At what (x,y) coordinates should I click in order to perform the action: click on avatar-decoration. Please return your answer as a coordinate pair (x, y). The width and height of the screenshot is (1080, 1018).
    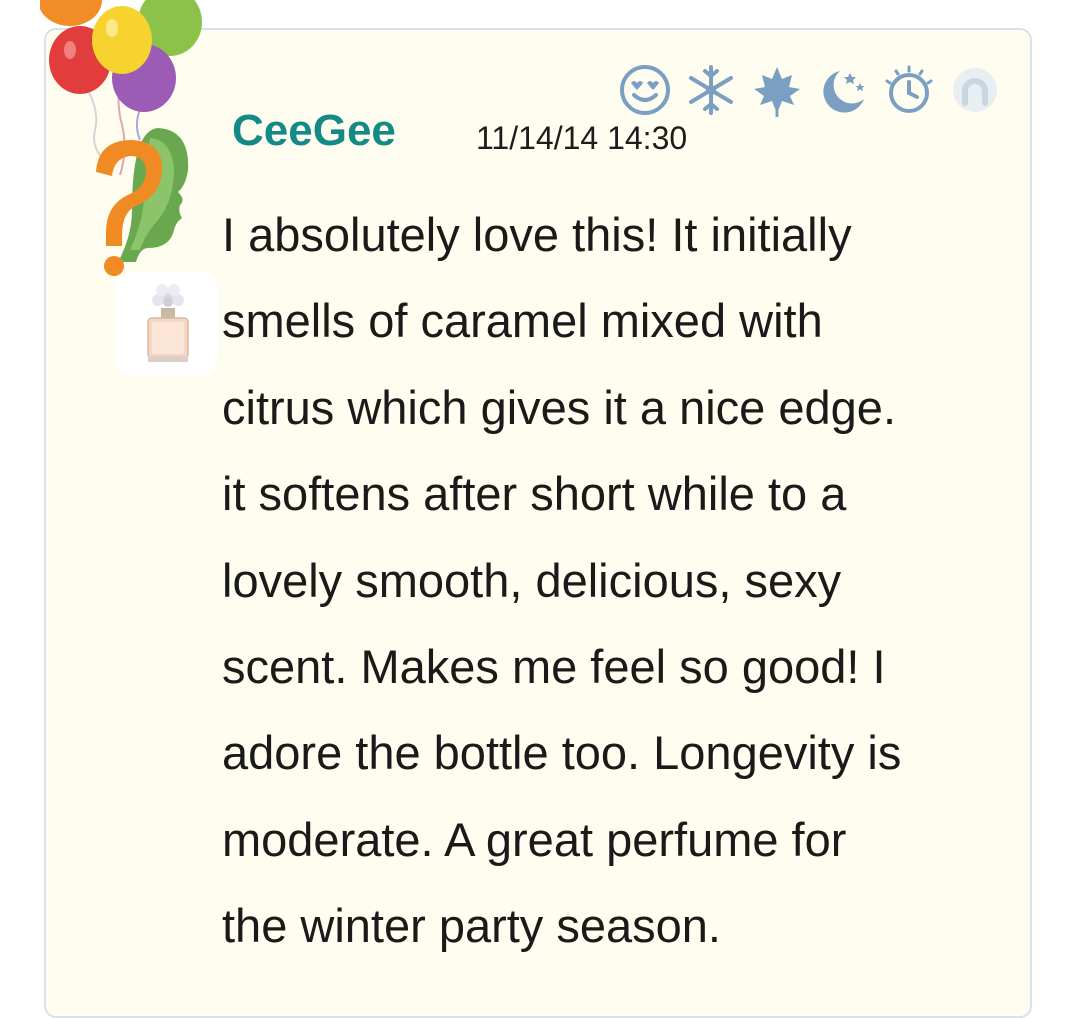
    Looking at the image, I should click on (129, 188).